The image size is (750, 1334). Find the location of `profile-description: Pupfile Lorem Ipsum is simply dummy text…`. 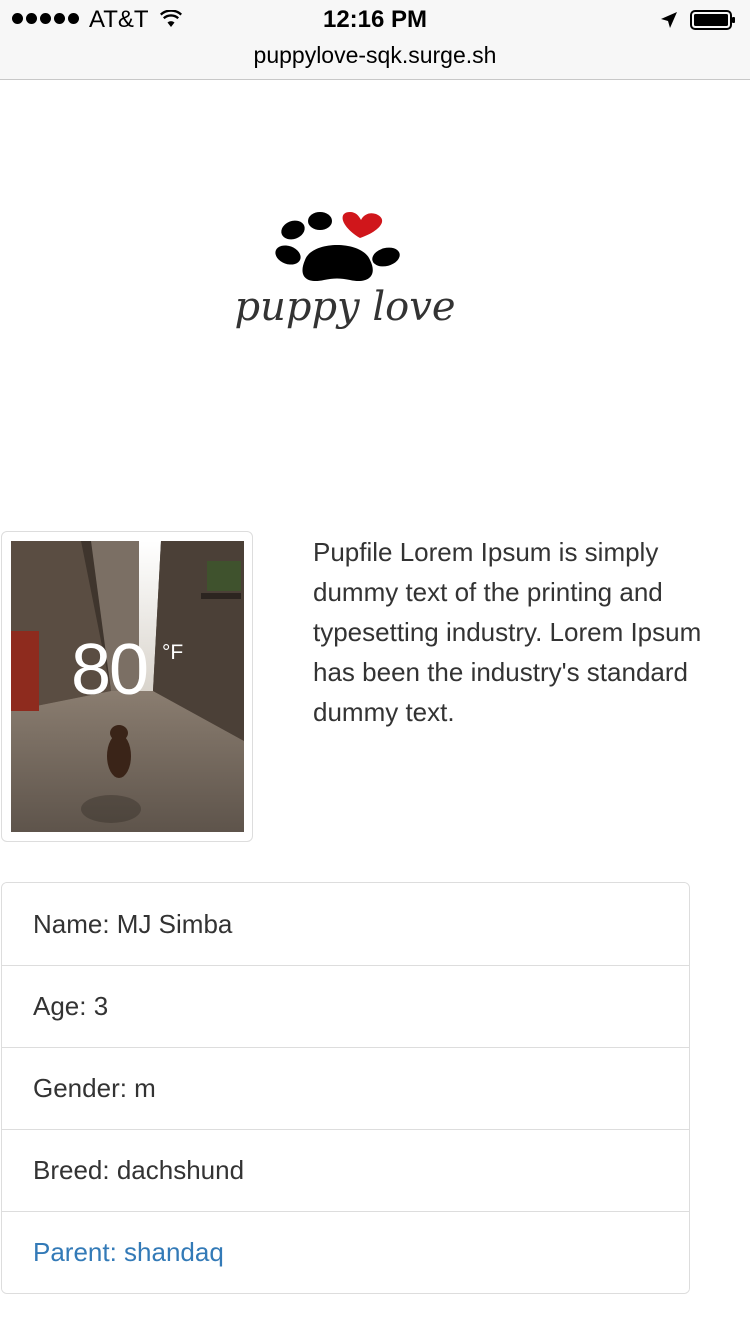

profile-description: Pupfile Lorem Ipsum is simply dummy text… is located at coordinates (507, 632).